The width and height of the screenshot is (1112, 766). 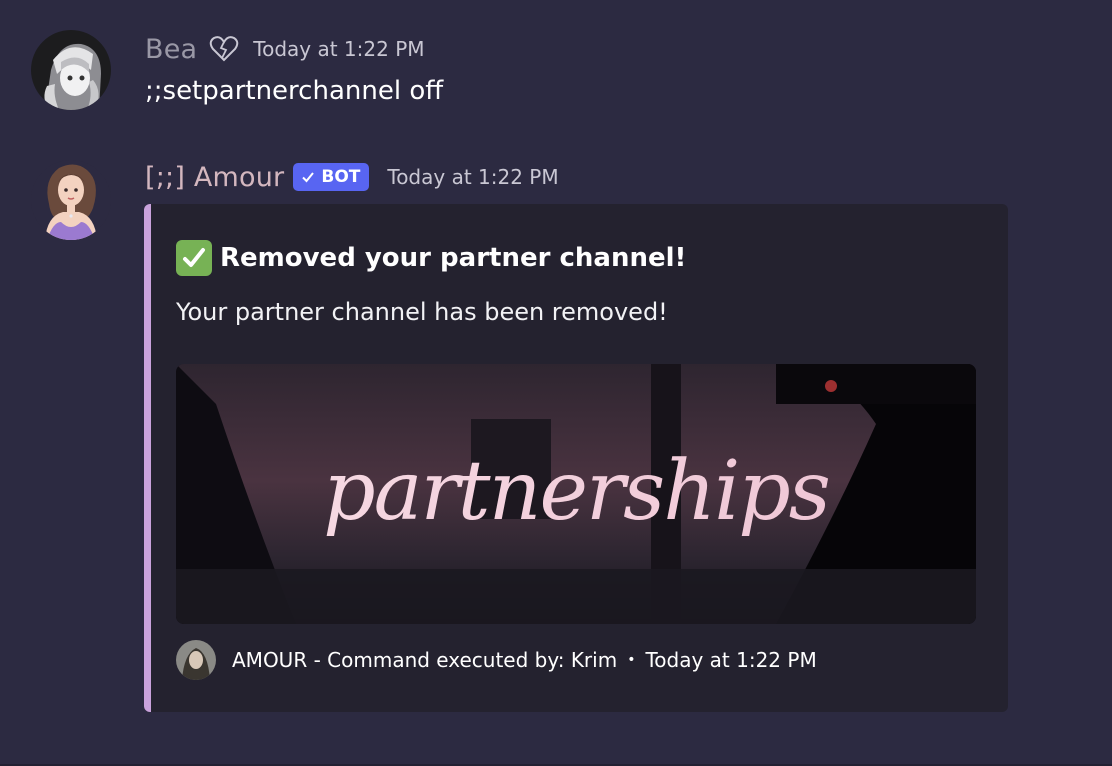 What do you see at coordinates (196, 660) in the screenshot?
I see `footer-avatar` at bounding box center [196, 660].